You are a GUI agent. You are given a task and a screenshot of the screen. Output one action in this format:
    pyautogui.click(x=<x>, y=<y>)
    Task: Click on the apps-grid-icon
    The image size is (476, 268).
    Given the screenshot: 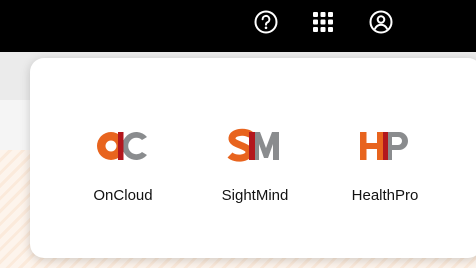 What is the action you would take?
    pyautogui.click(x=323, y=22)
    